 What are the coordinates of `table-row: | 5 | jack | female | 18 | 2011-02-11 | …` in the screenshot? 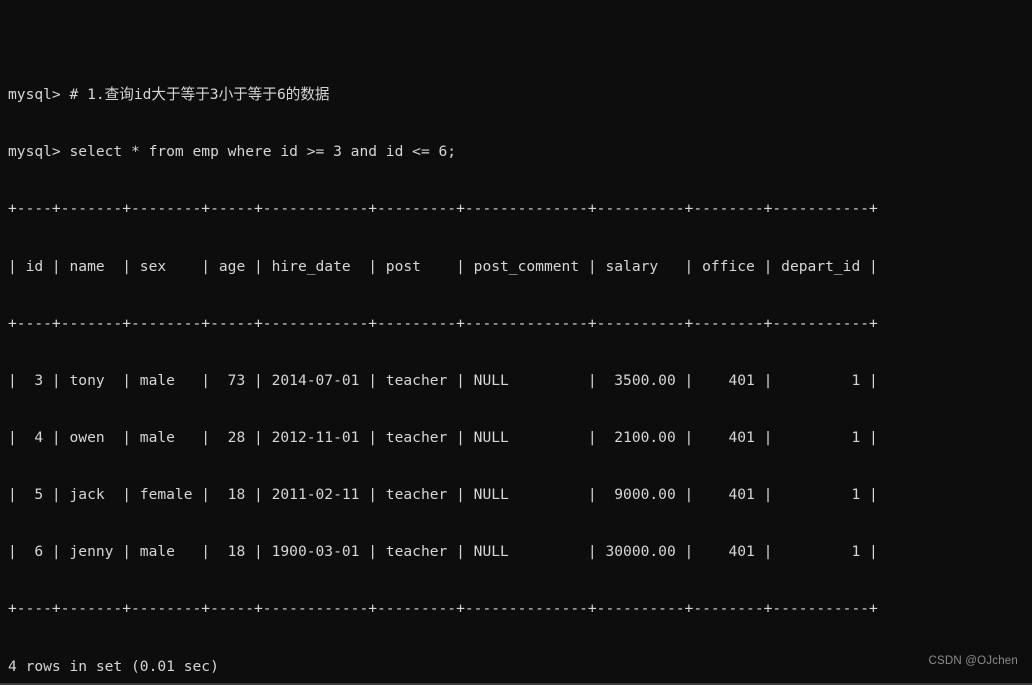 It's located at (443, 495).